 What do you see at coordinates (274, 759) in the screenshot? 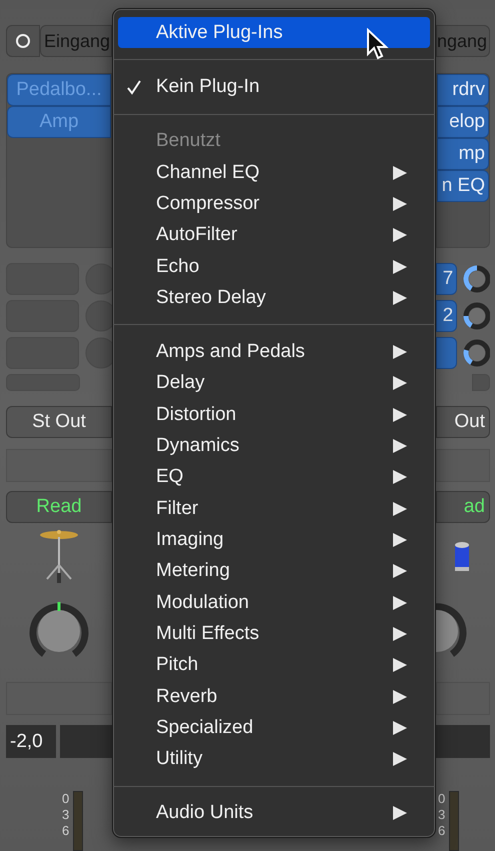
I see `menu-item: Utility` at bounding box center [274, 759].